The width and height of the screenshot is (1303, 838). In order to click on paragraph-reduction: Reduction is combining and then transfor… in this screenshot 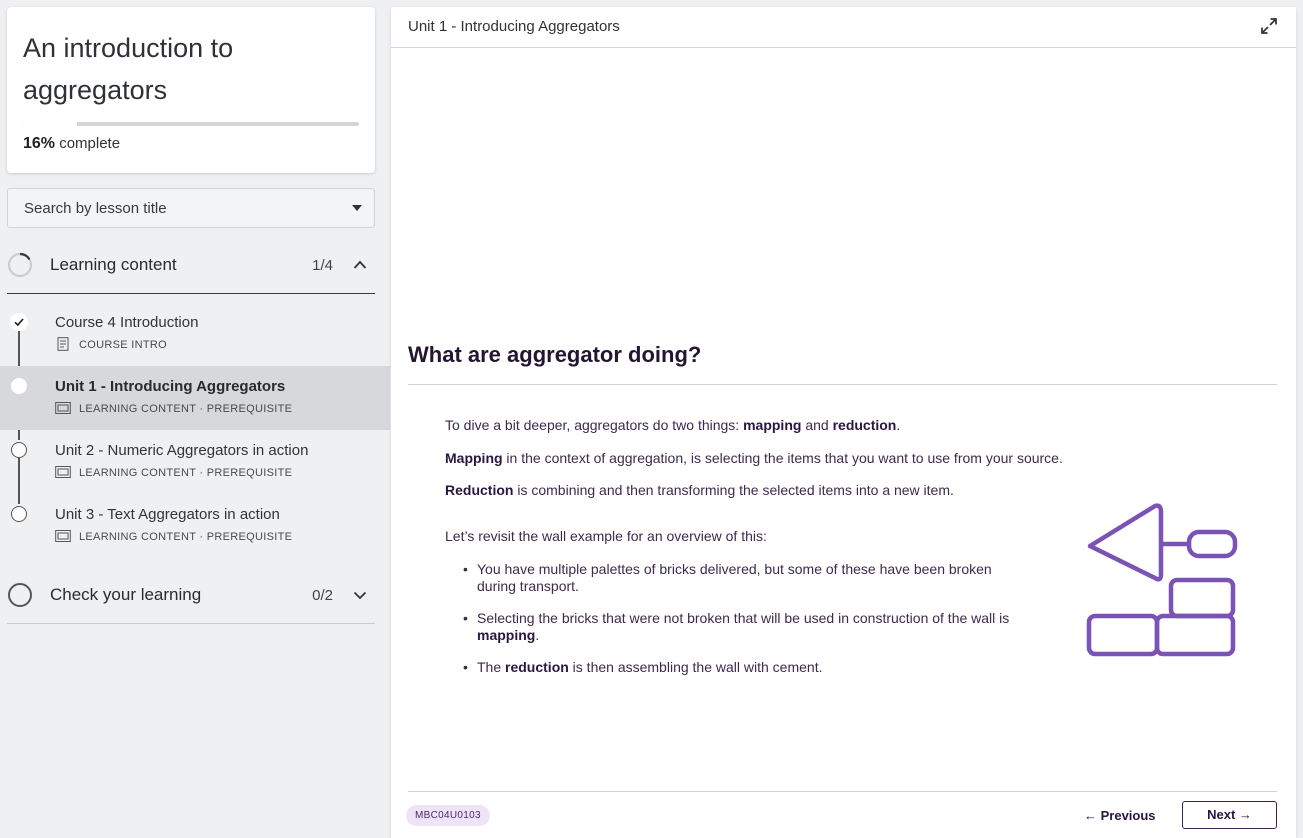, I will do `click(699, 490)`.